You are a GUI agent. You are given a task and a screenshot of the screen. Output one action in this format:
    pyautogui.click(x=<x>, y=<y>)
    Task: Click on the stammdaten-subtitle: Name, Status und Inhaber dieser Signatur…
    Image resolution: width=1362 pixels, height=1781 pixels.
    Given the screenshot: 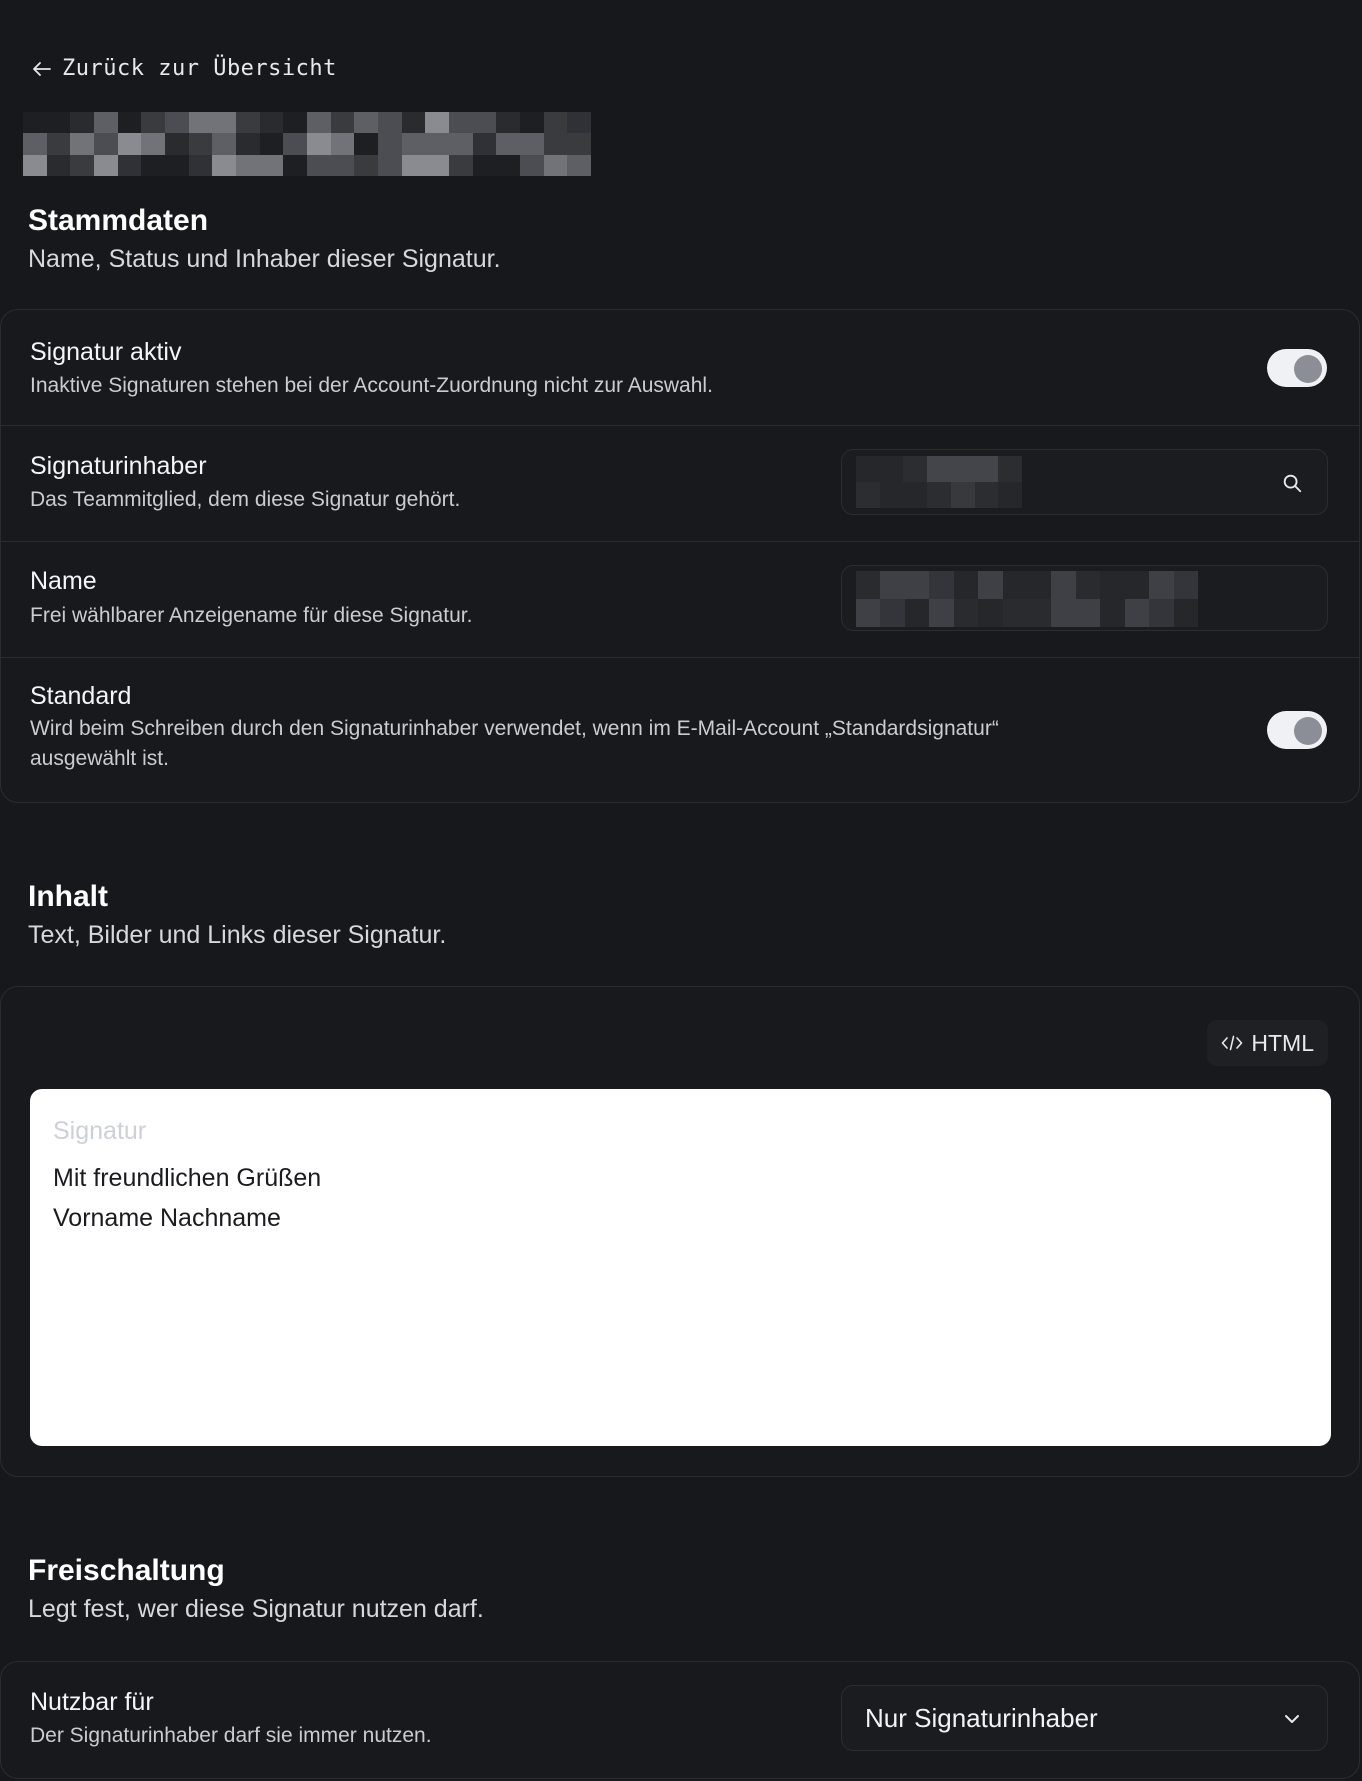 What is the action you would take?
    pyautogui.click(x=264, y=259)
    